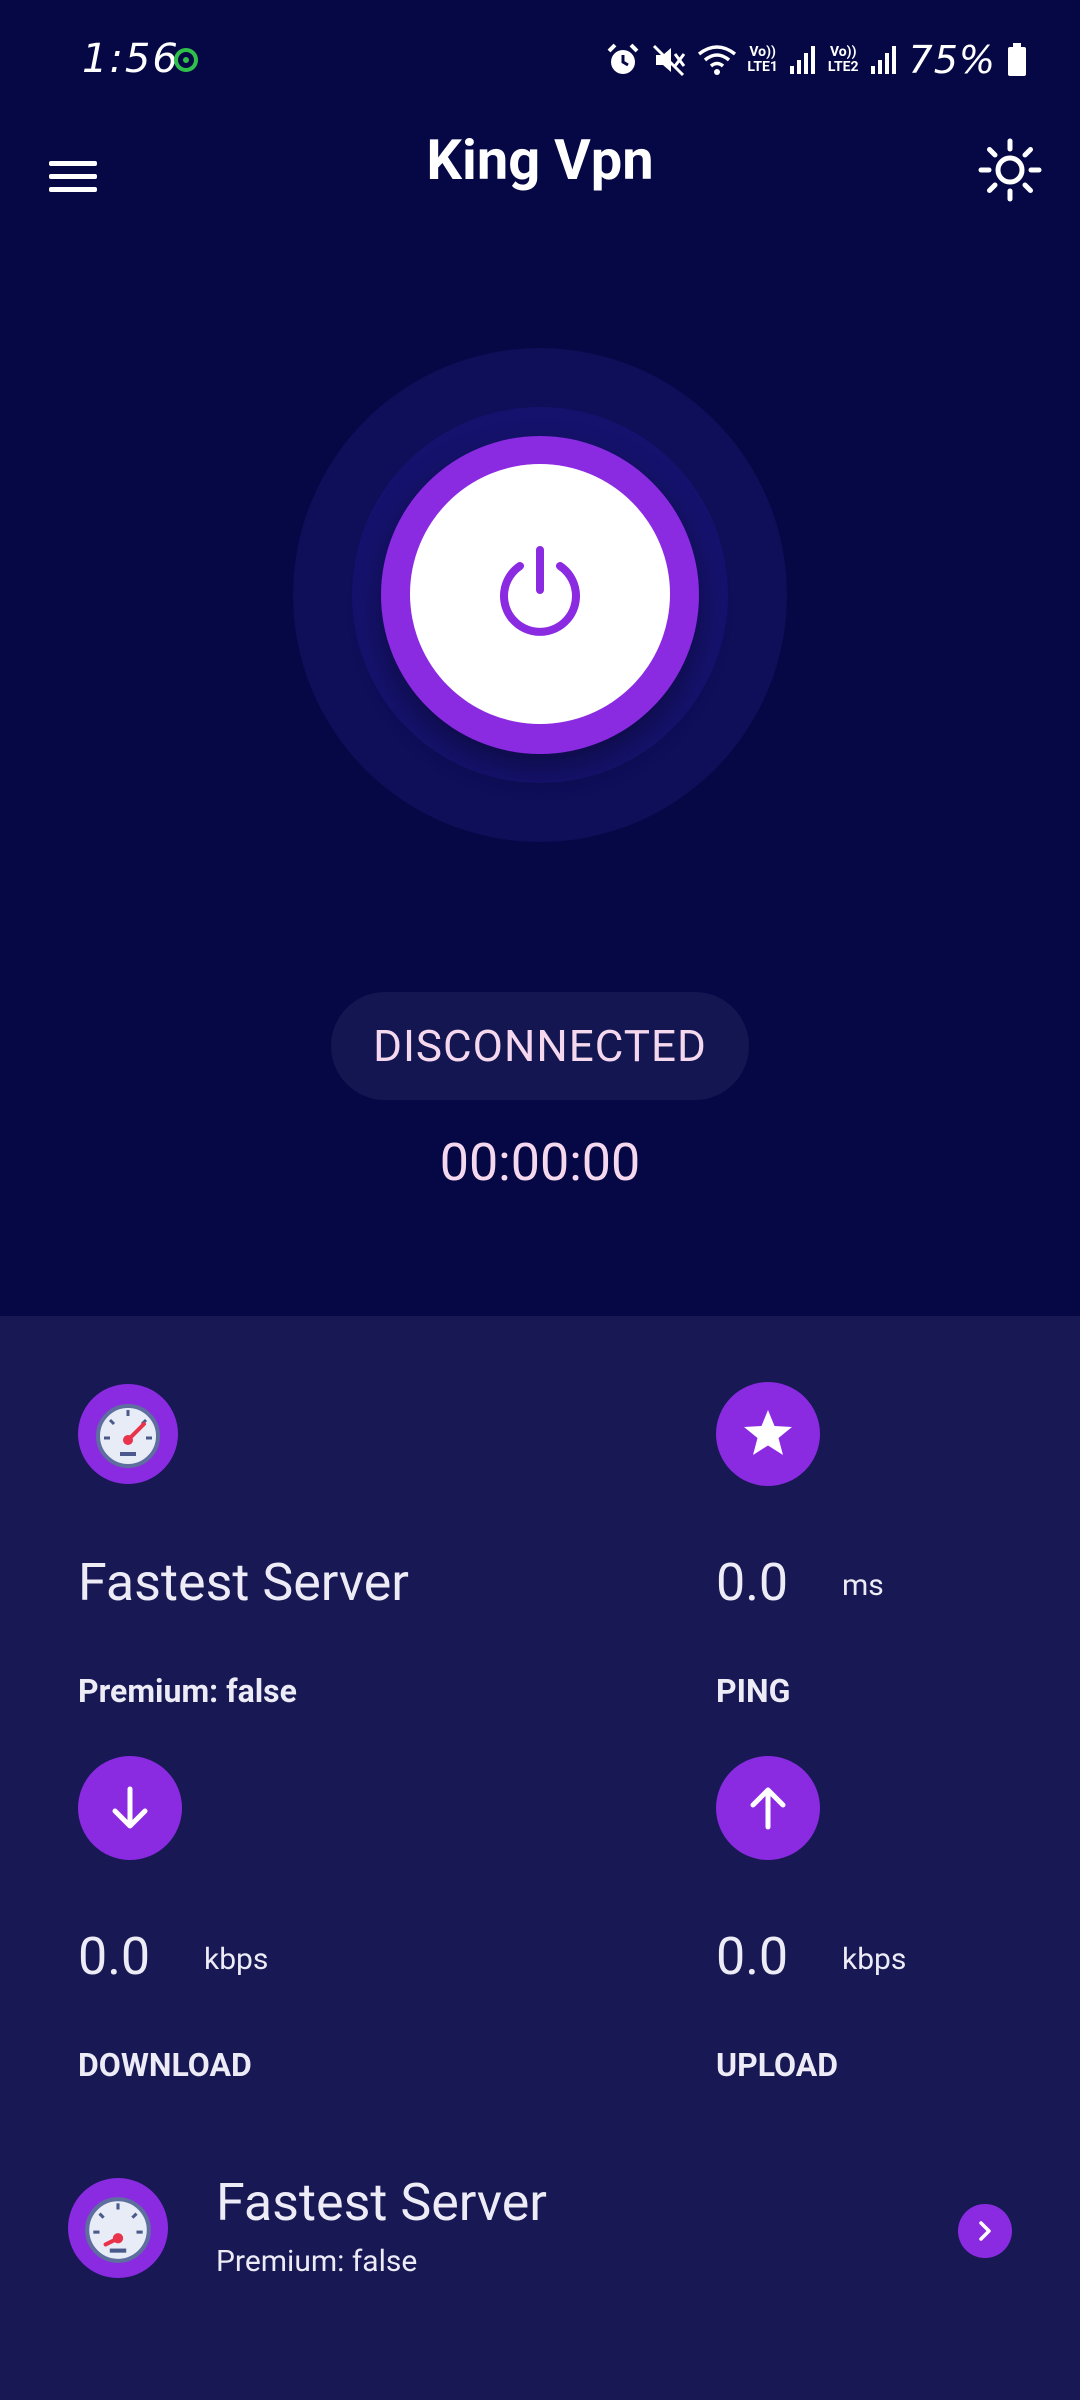  I want to click on upload-value: 0.0, so click(752, 1956).